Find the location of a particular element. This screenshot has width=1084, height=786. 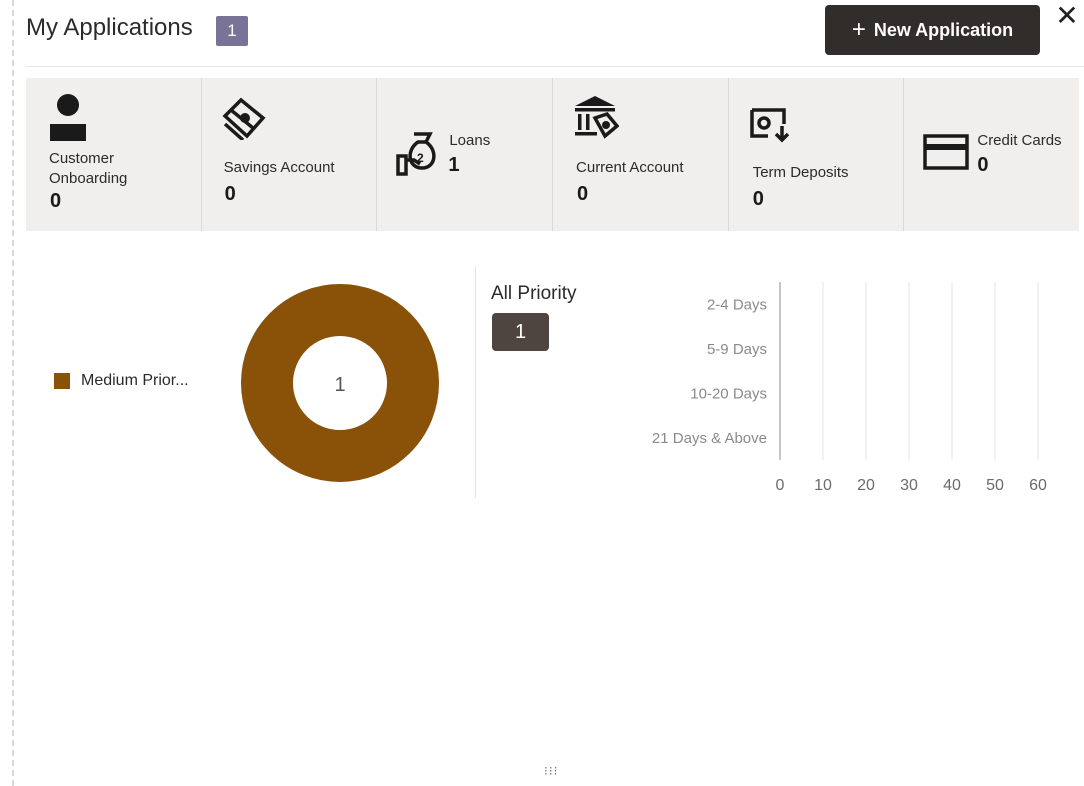

tile-current-account: Current Account 0 is located at coordinates (640, 154).